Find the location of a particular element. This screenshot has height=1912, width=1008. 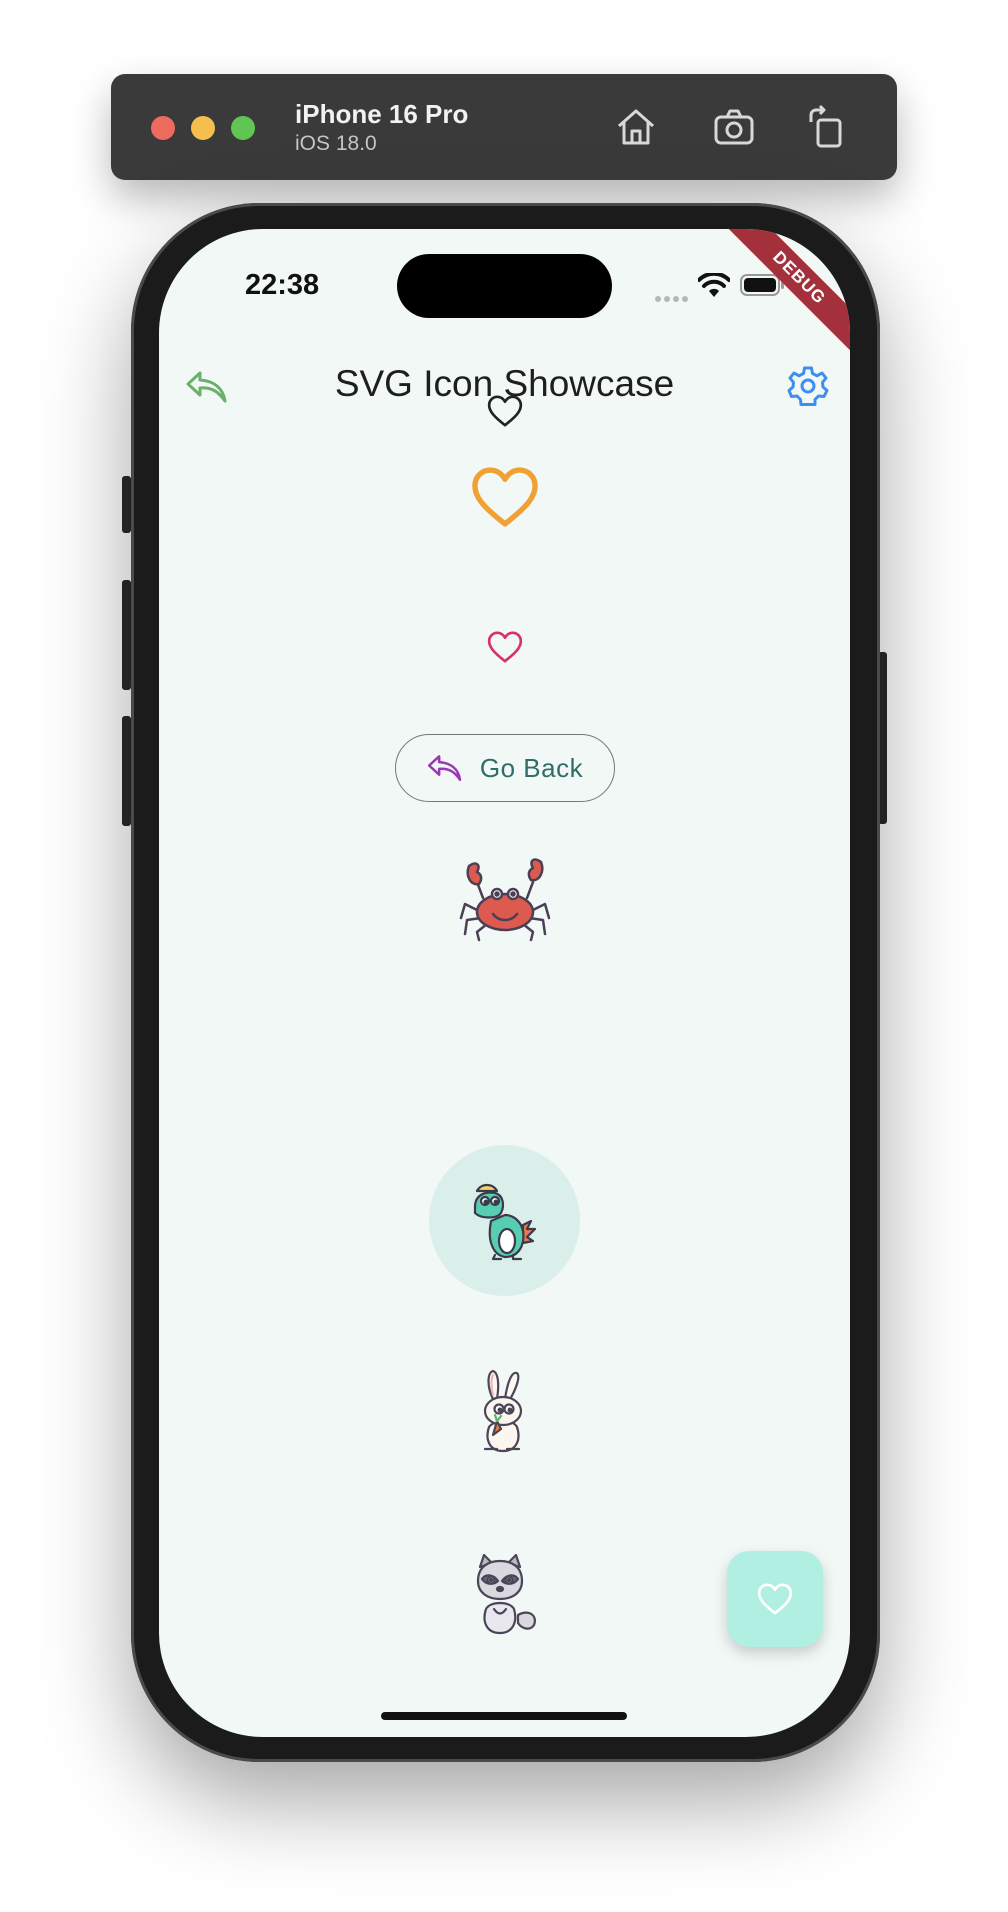

reply-arrow-icon is located at coordinates (444, 768).